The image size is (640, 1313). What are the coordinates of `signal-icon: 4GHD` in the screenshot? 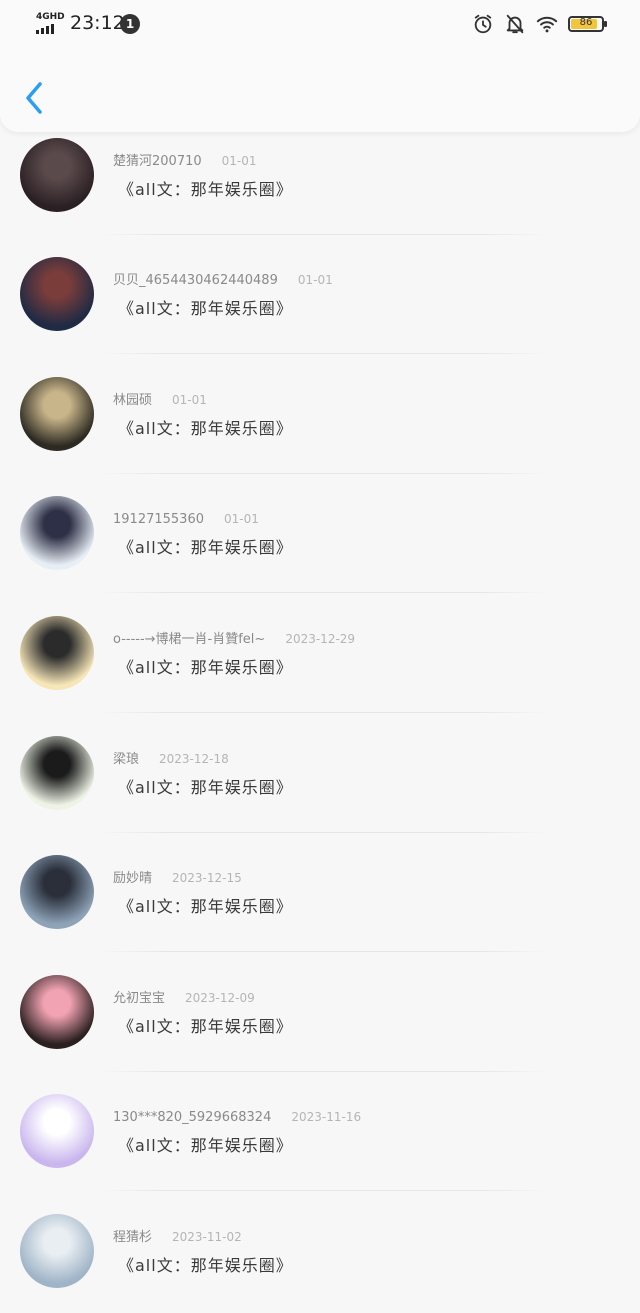 It's located at (50, 24).